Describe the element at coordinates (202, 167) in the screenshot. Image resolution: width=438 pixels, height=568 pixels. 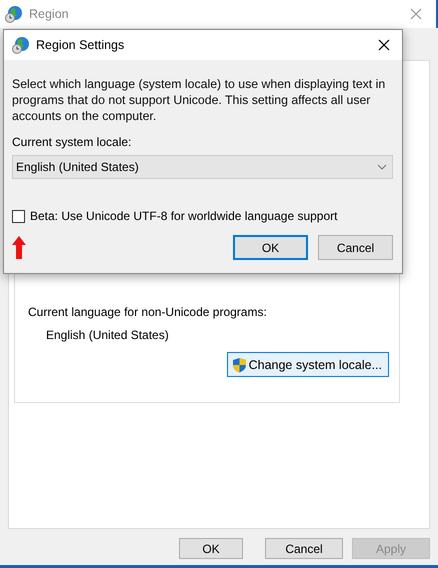
I see `locale-dropdown: English (United States)` at that location.